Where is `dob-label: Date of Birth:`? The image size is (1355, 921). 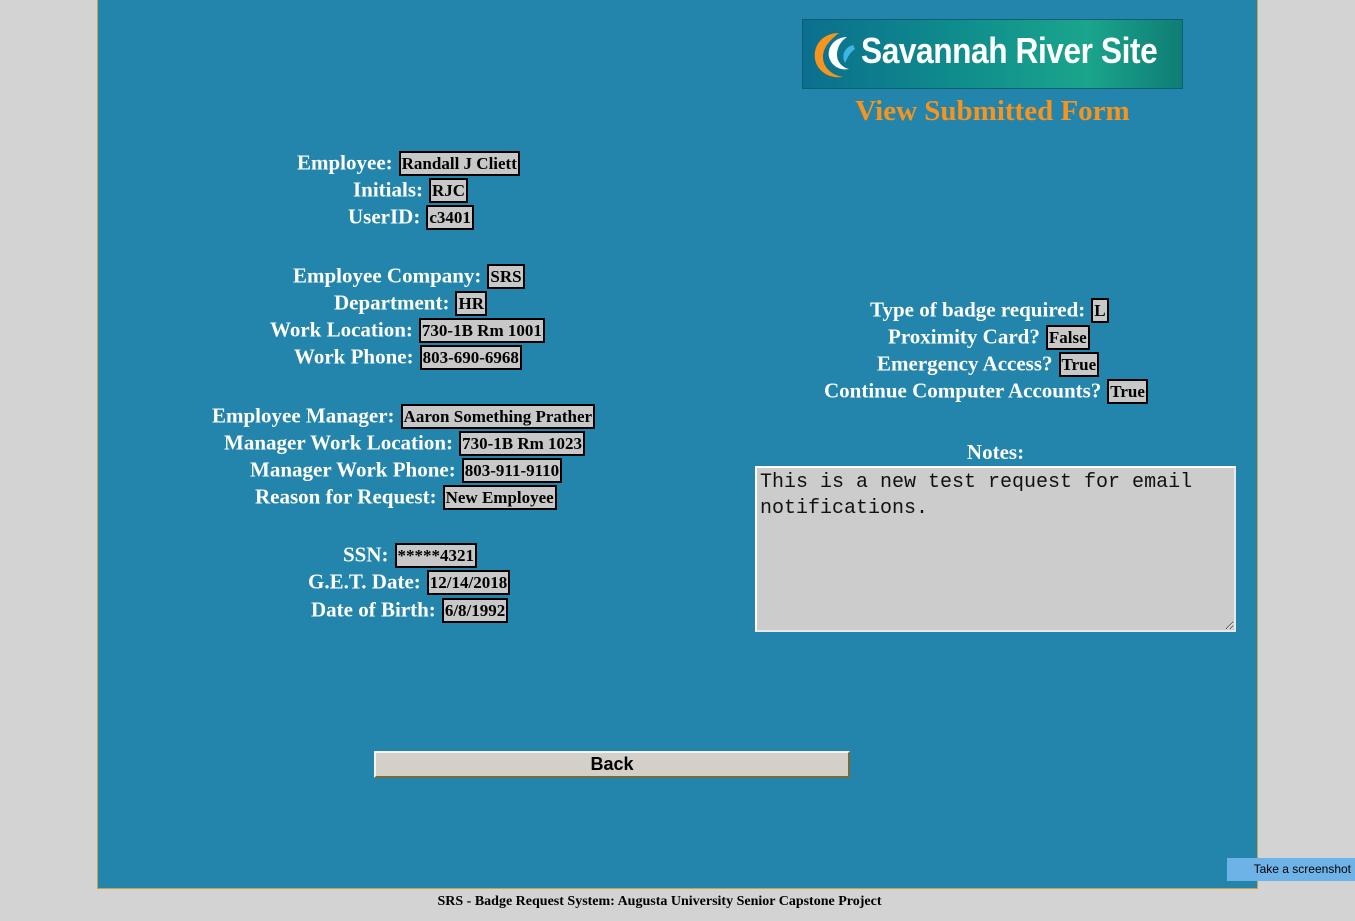
dob-label: Date of Birth: is located at coordinates (373, 609).